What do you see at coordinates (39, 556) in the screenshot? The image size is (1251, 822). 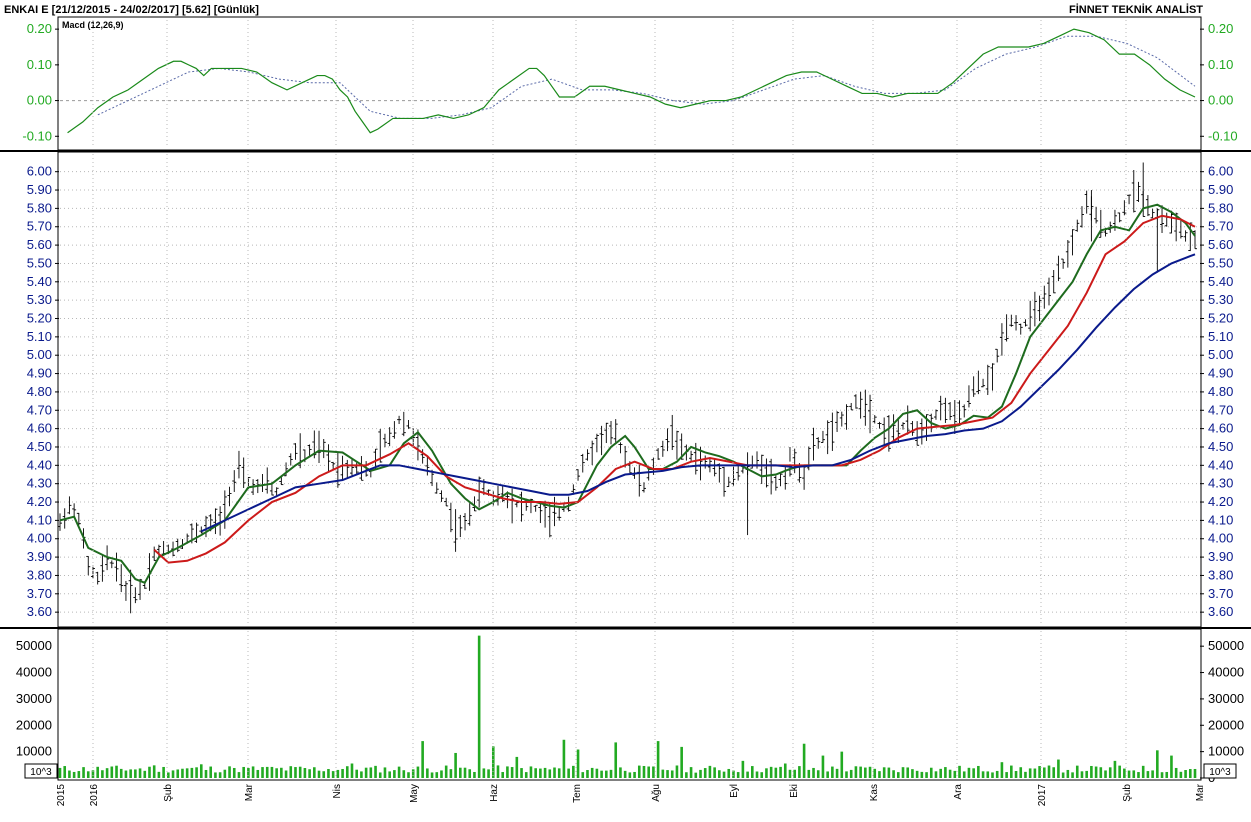 I see `price-tick-label-left: 3.90` at bounding box center [39, 556].